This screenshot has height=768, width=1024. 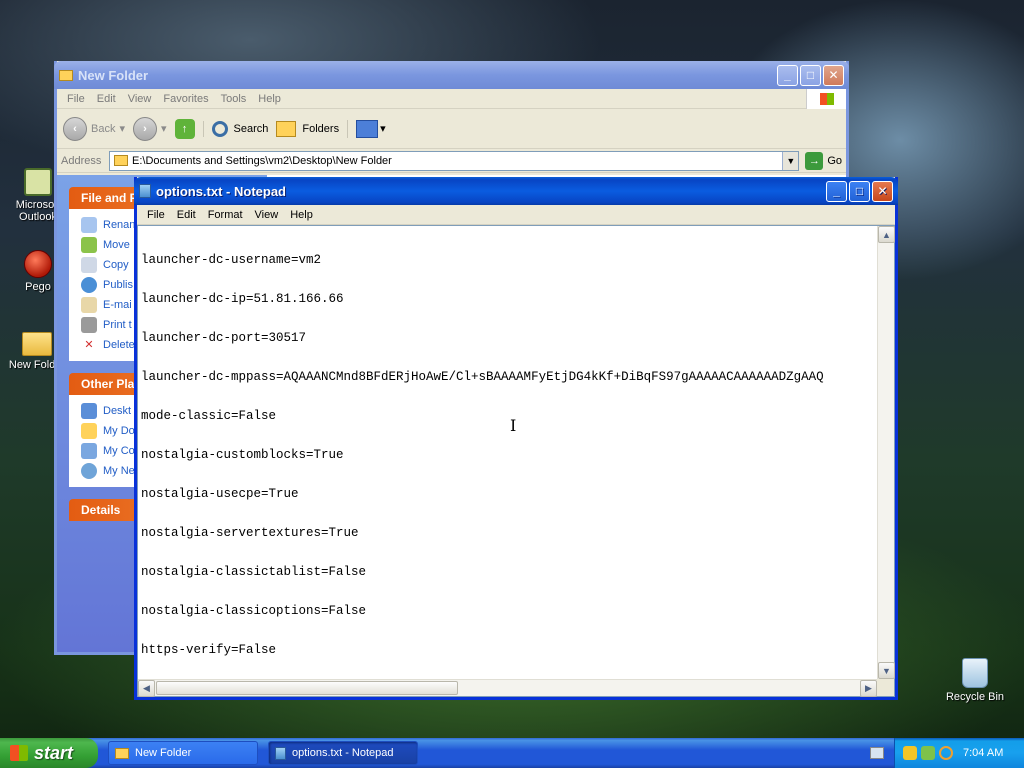 What do you see at coordinates (89, 285) in the screenshot?
I see `globe-icon` at bounding box center [89, 285].